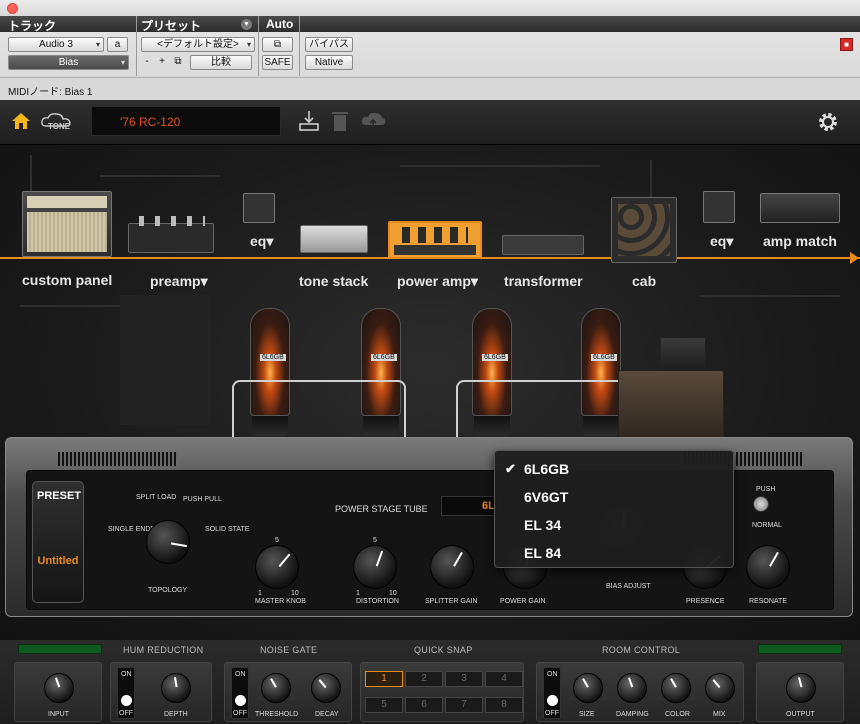 Image resolution: width=860 pixels, height=724 pixels. Describe the element at coordinates (186, 121) in the screenshot. I see `preset-name-field: '76 RC-120` at that location.